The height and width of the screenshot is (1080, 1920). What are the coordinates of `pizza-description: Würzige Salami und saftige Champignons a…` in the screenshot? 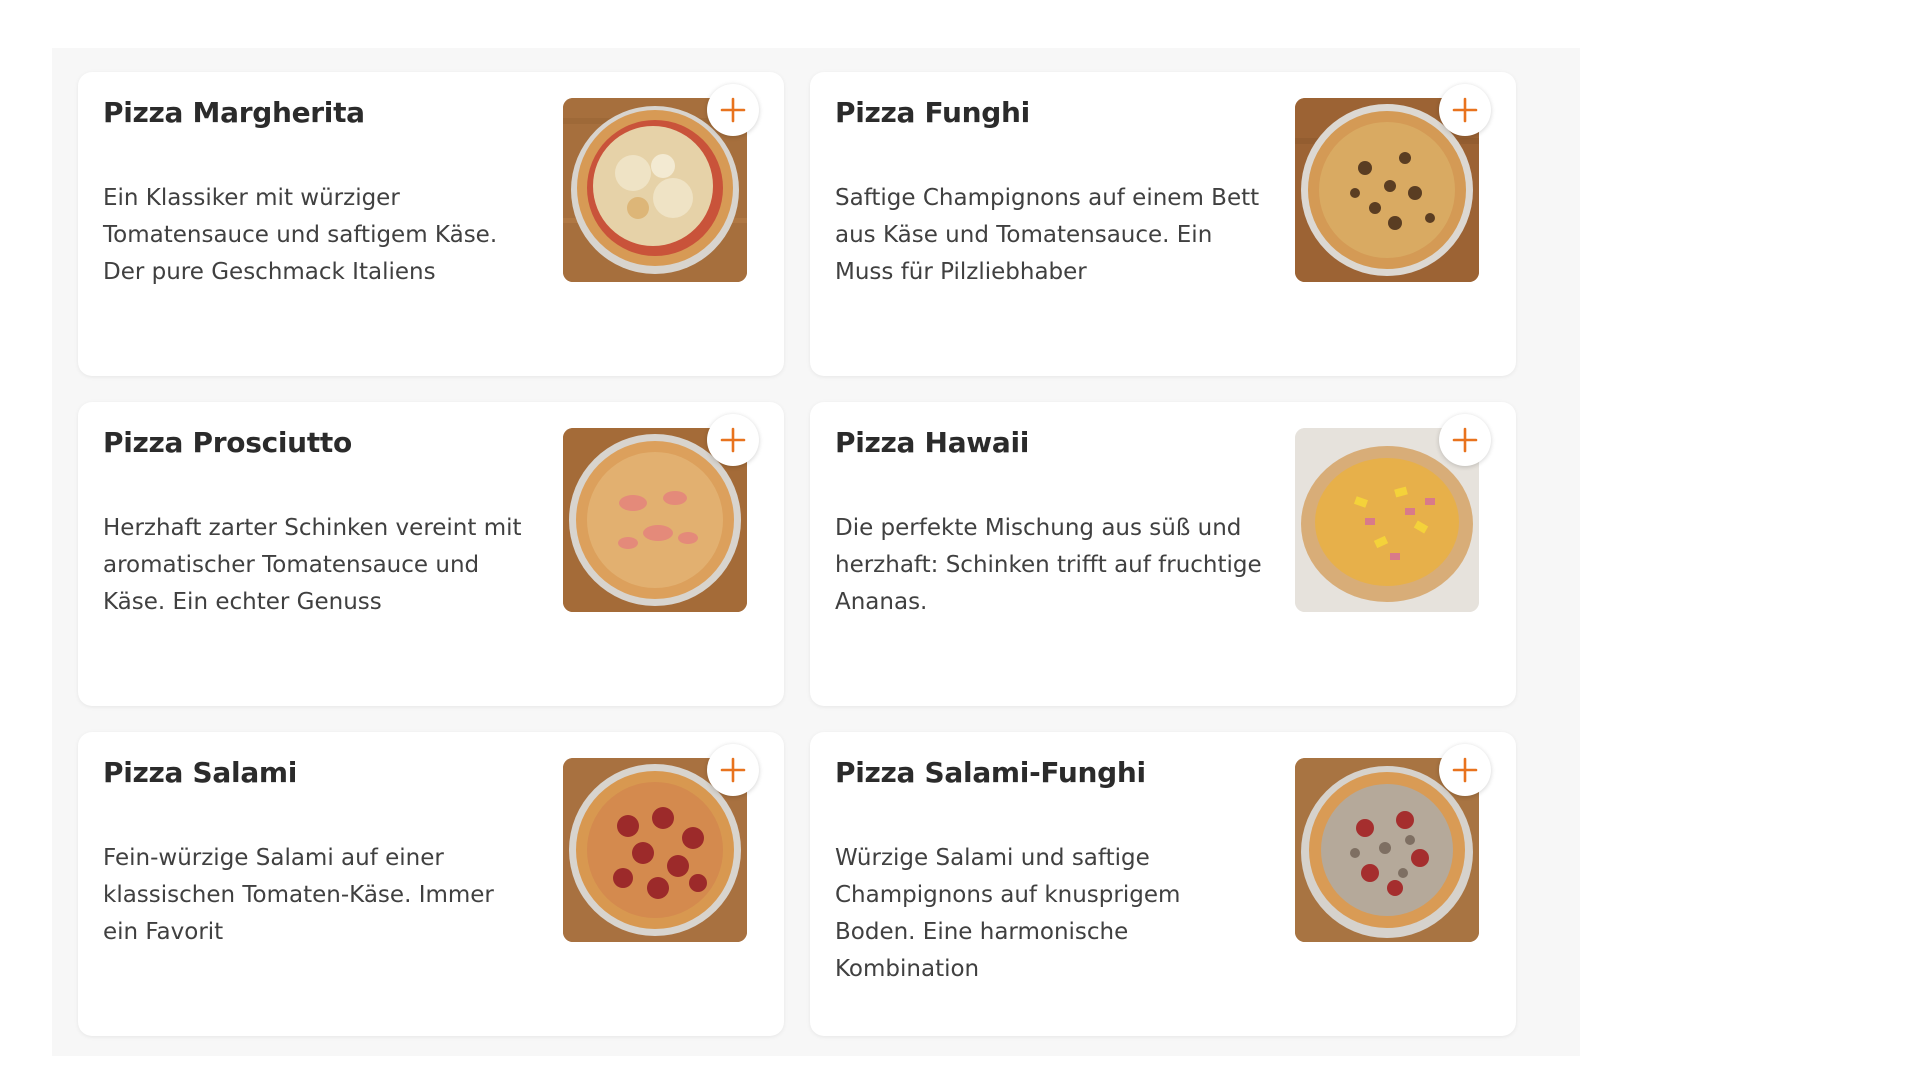 It's located at (1008, 913).